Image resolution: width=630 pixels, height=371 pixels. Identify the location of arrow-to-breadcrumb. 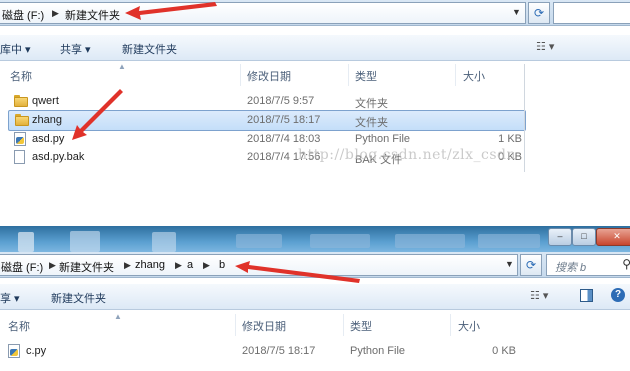
(171, 11).